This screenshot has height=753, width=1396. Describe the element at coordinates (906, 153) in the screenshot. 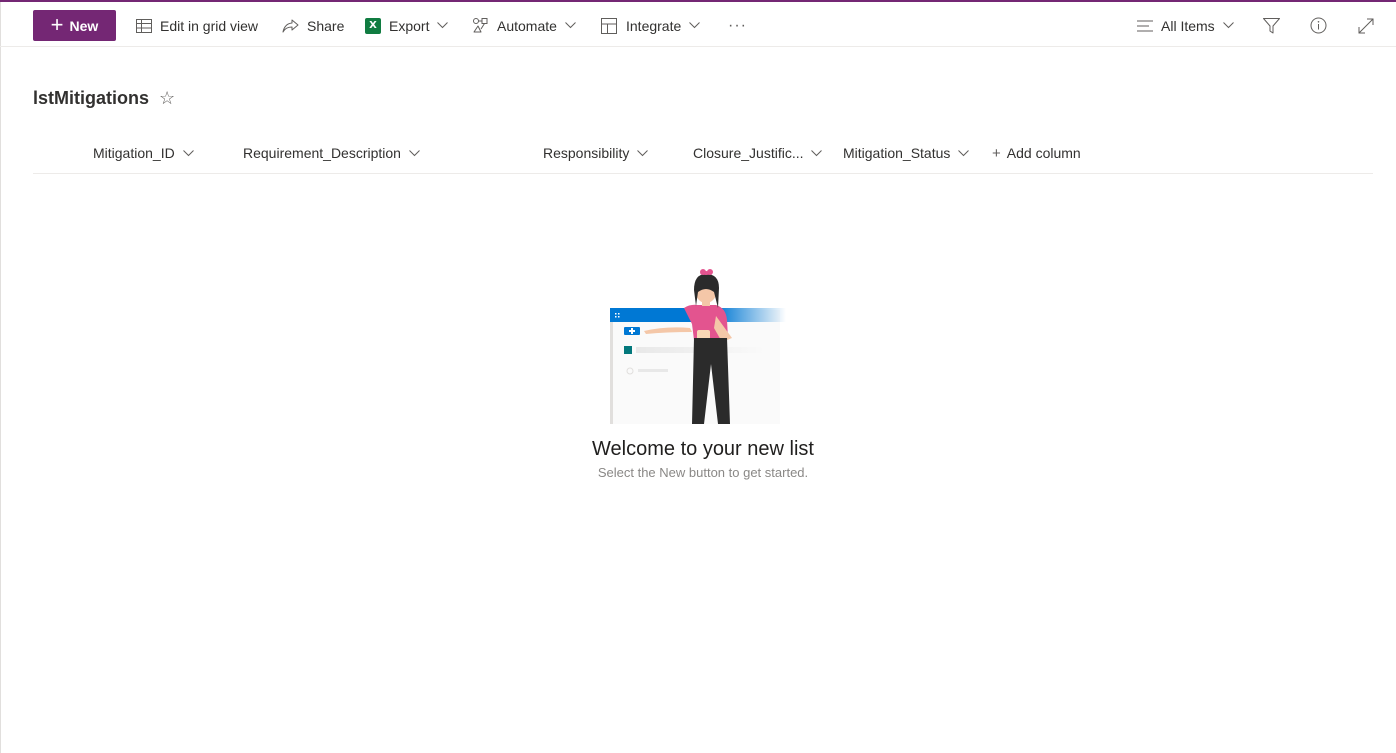

I see `column-header-mitigation-status: Mitigation_Status` at that location.